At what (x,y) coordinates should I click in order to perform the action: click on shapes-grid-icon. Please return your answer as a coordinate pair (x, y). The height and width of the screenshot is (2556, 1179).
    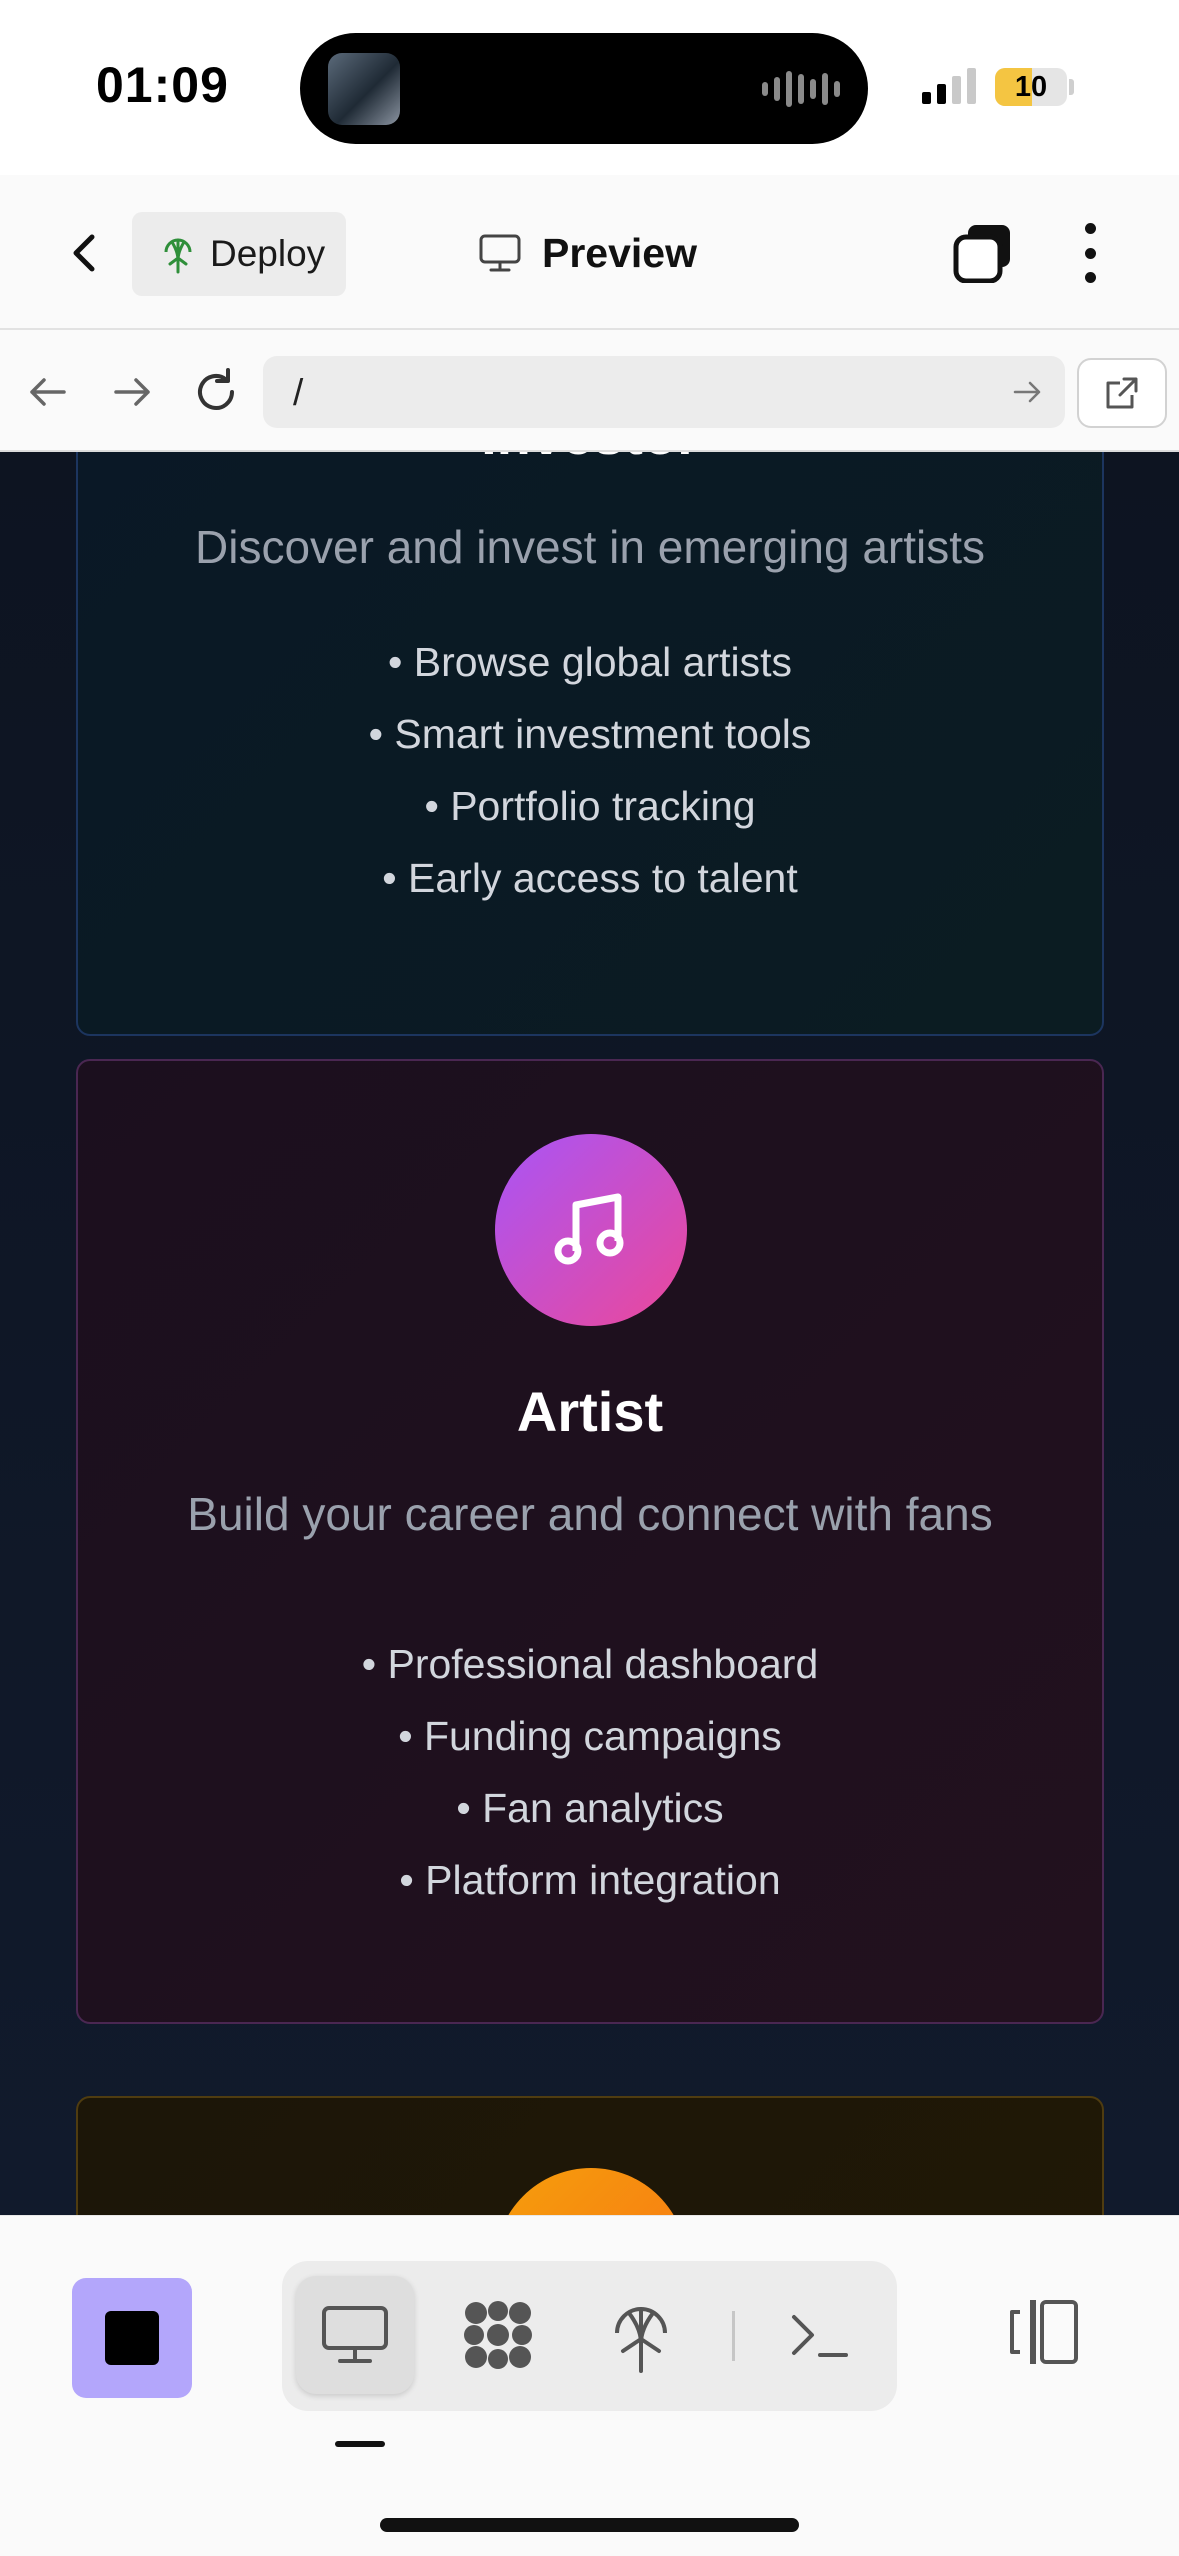
    Looking at the image, I should click on (498, 2335).